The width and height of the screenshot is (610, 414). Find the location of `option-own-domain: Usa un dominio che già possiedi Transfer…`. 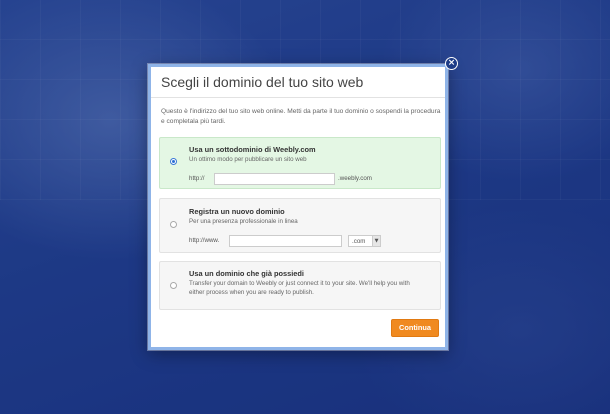

option-own-domain: Usa un dominio che già possiedi Transfer… is located at coordinates (300, 285).